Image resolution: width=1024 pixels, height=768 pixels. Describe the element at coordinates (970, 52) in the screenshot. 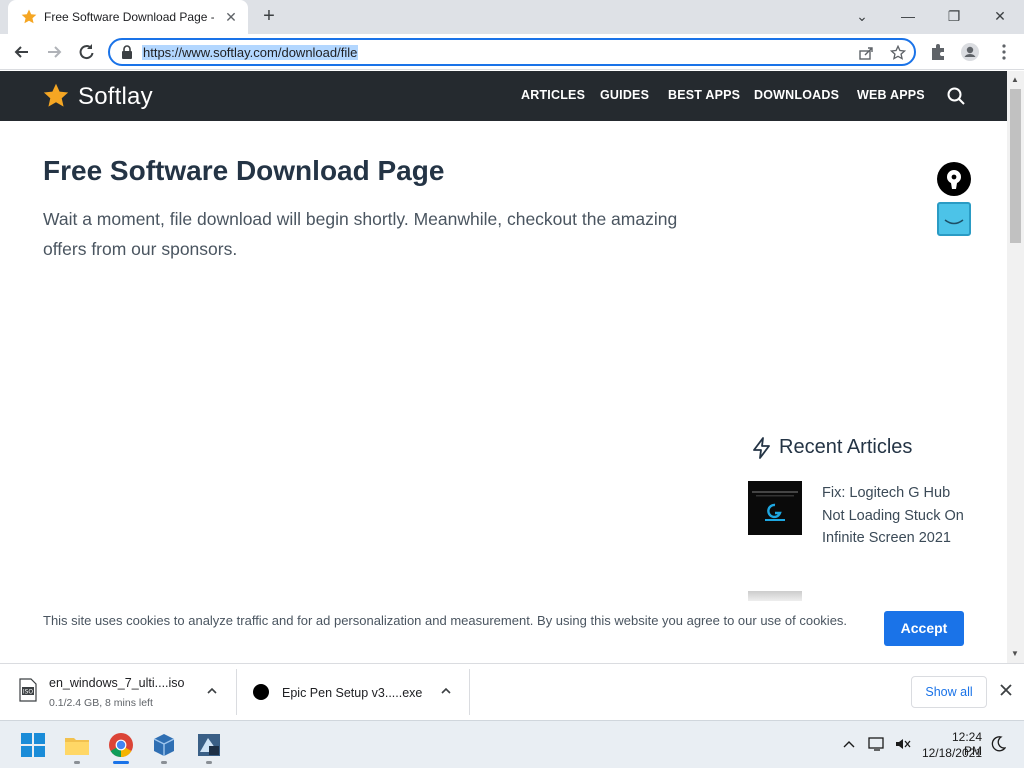

I see `profile-avatar-icon` at that location.